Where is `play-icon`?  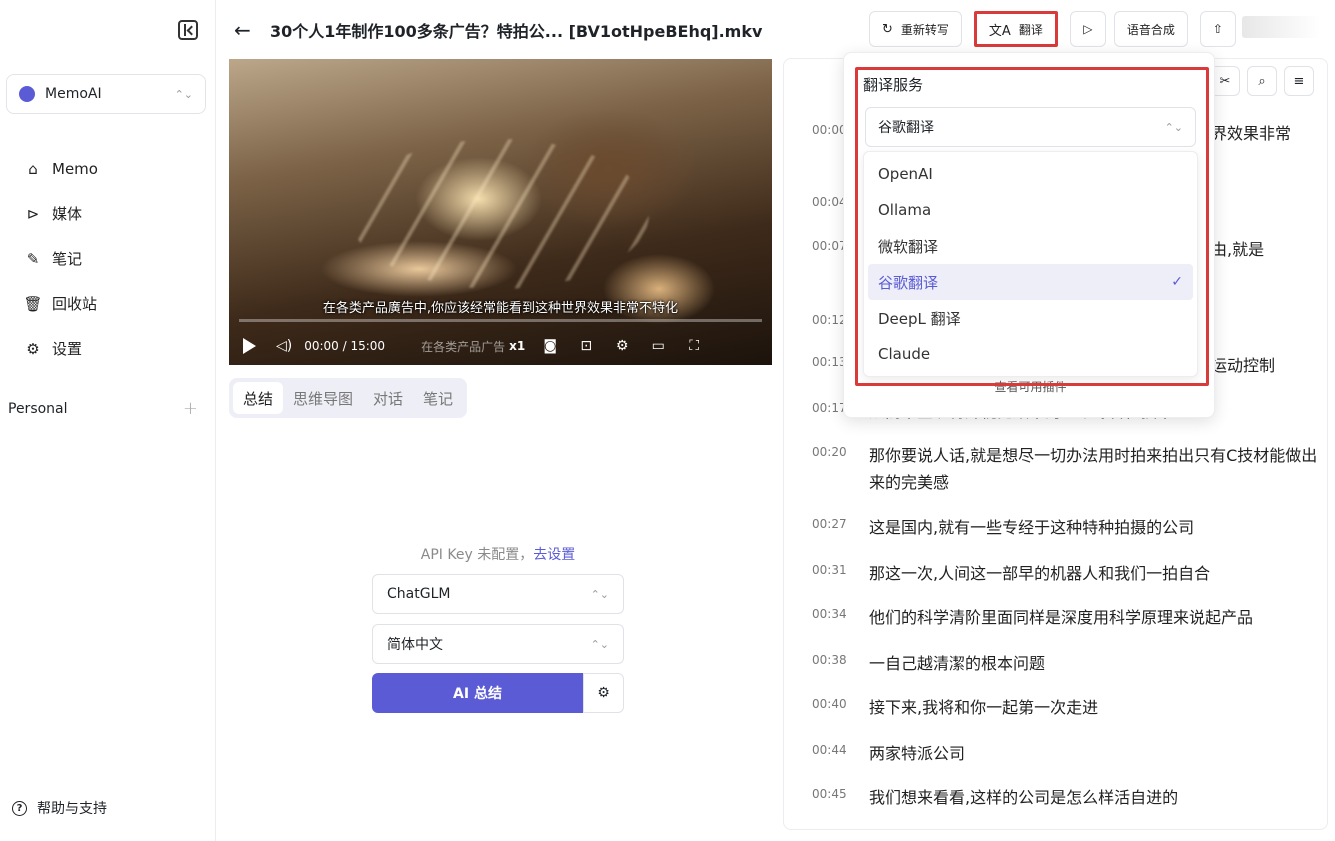
play-icon is located at coordinates (249, 346).